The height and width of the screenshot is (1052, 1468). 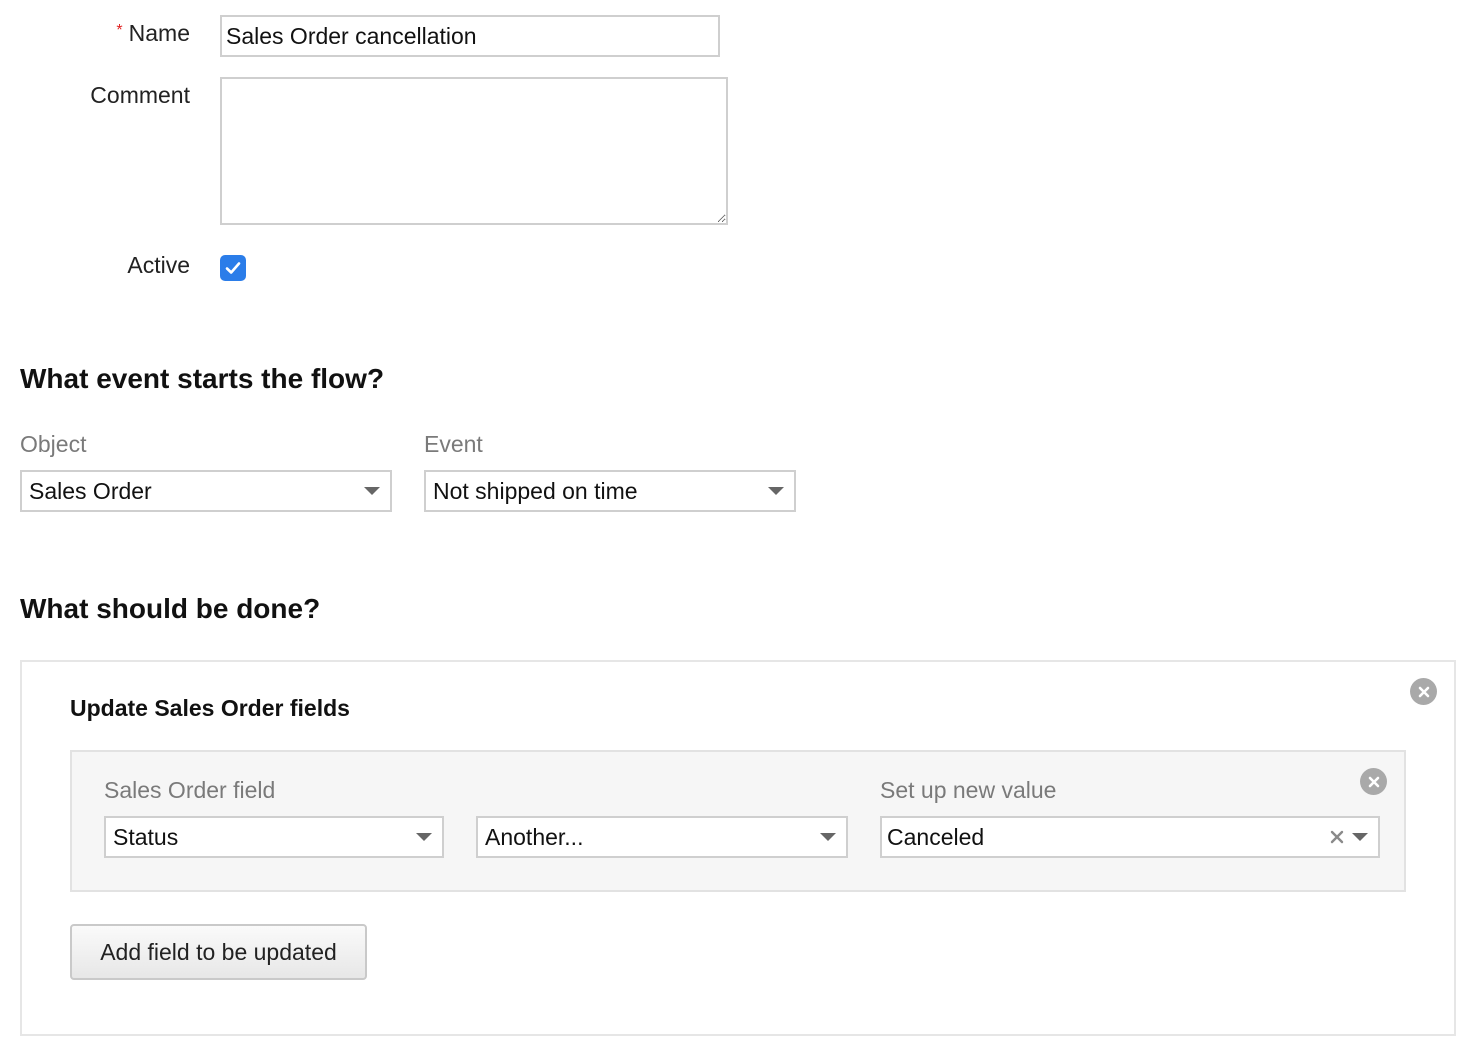 I want to click on object-select-value: Sales Order, so click(x=90, y=490).